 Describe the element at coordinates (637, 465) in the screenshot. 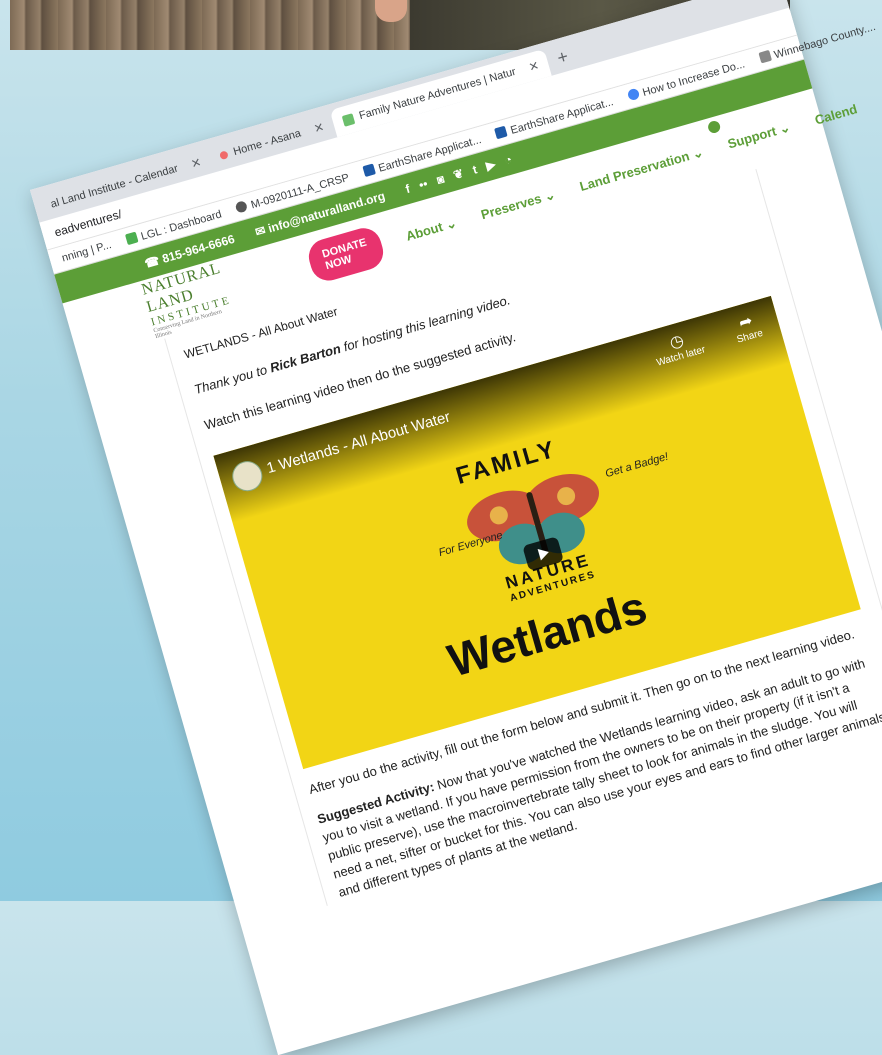

I see `thumbnail-get-badge: Get a Badge!` at that location.